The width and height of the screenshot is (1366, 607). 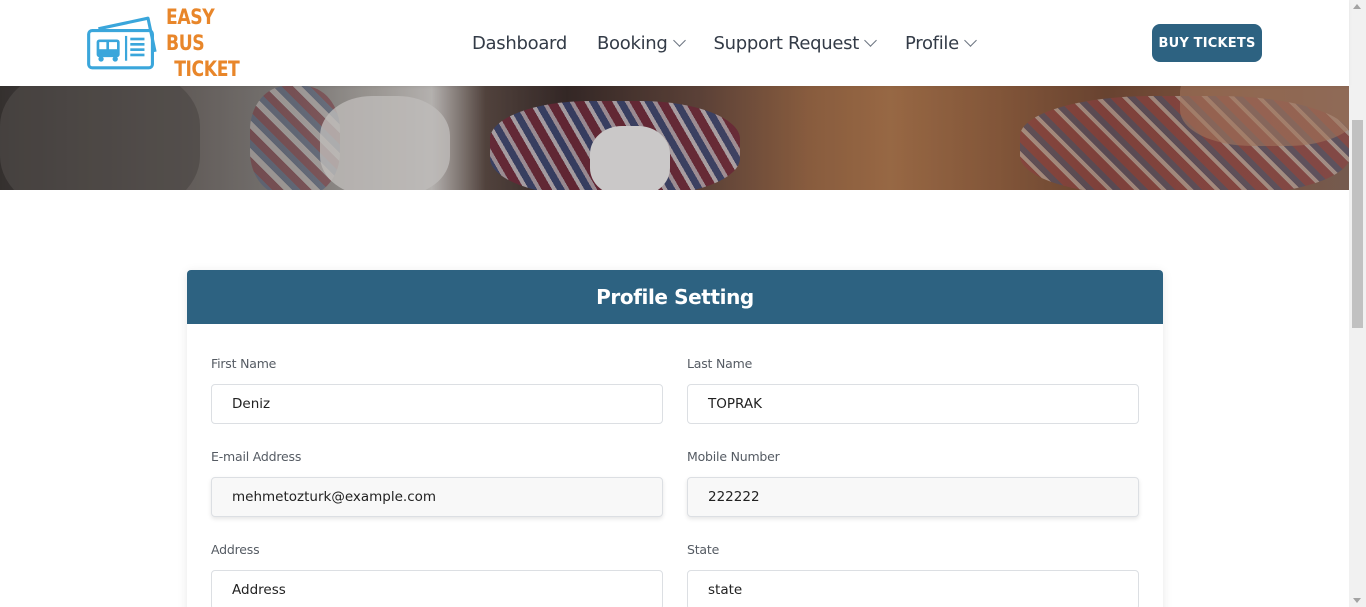 I want to click on brand-logo: EASY BUS TICKET, so click(x=176, y=43).